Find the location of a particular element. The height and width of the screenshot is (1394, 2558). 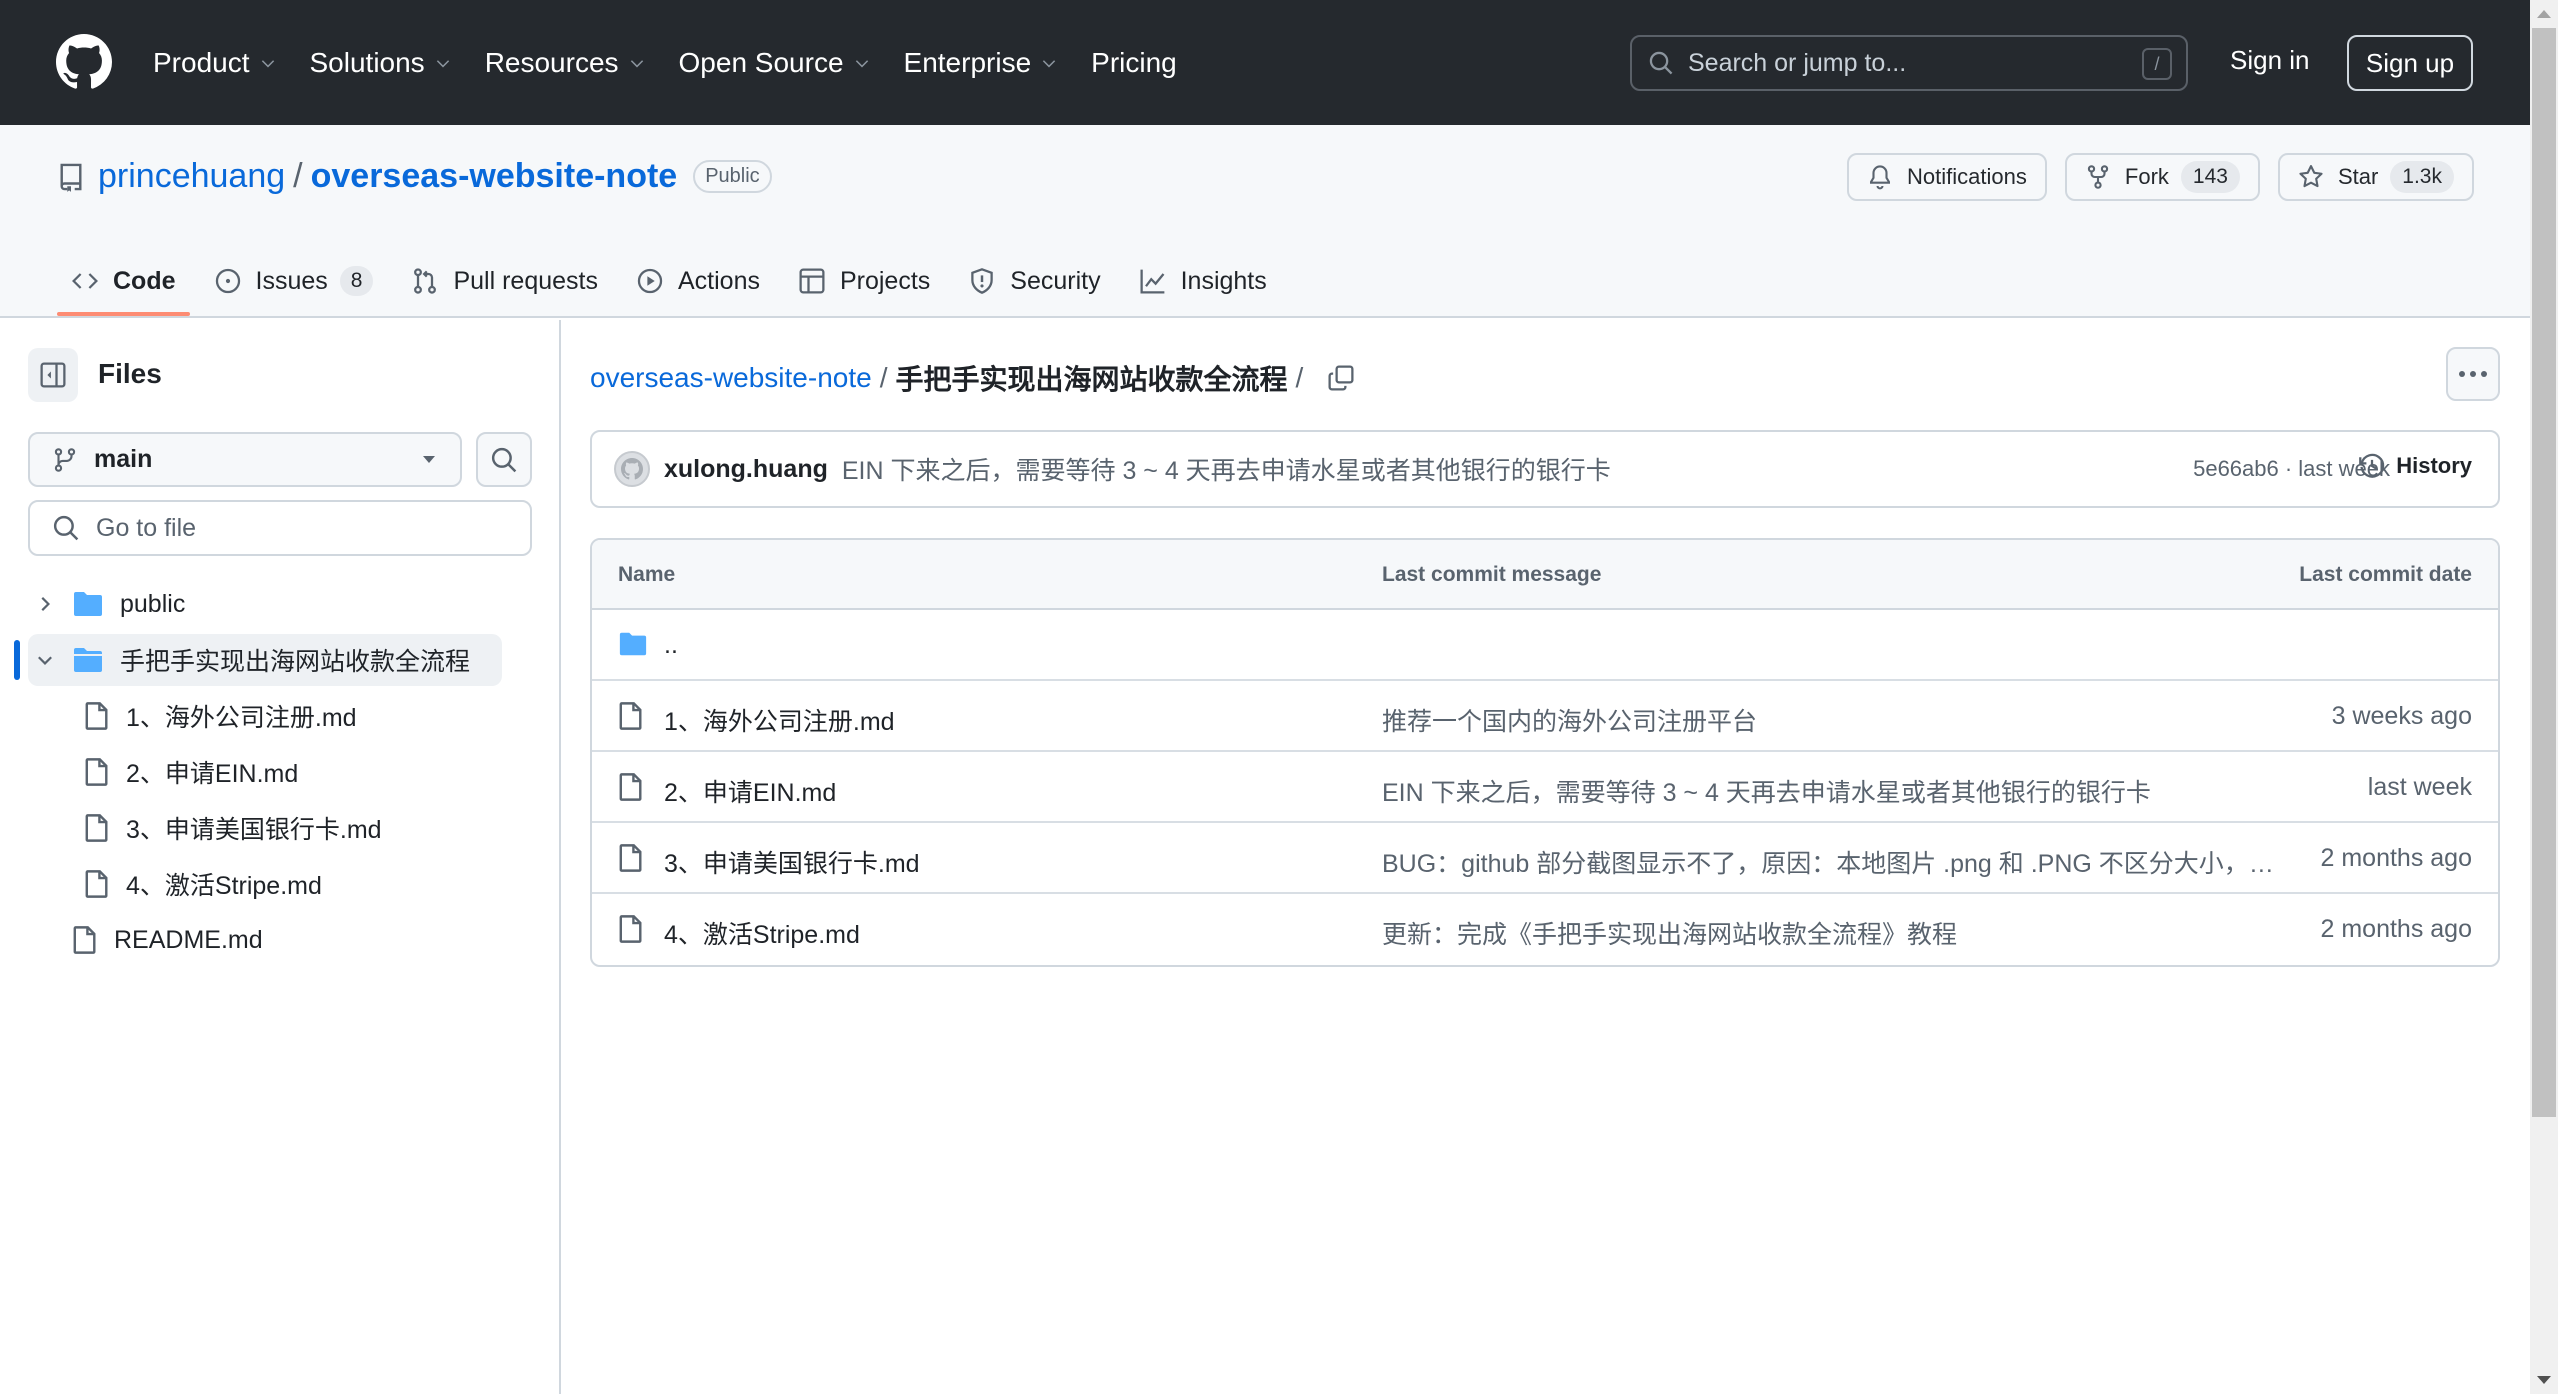

chevron-right-icon is located at coordinates (45, 604).